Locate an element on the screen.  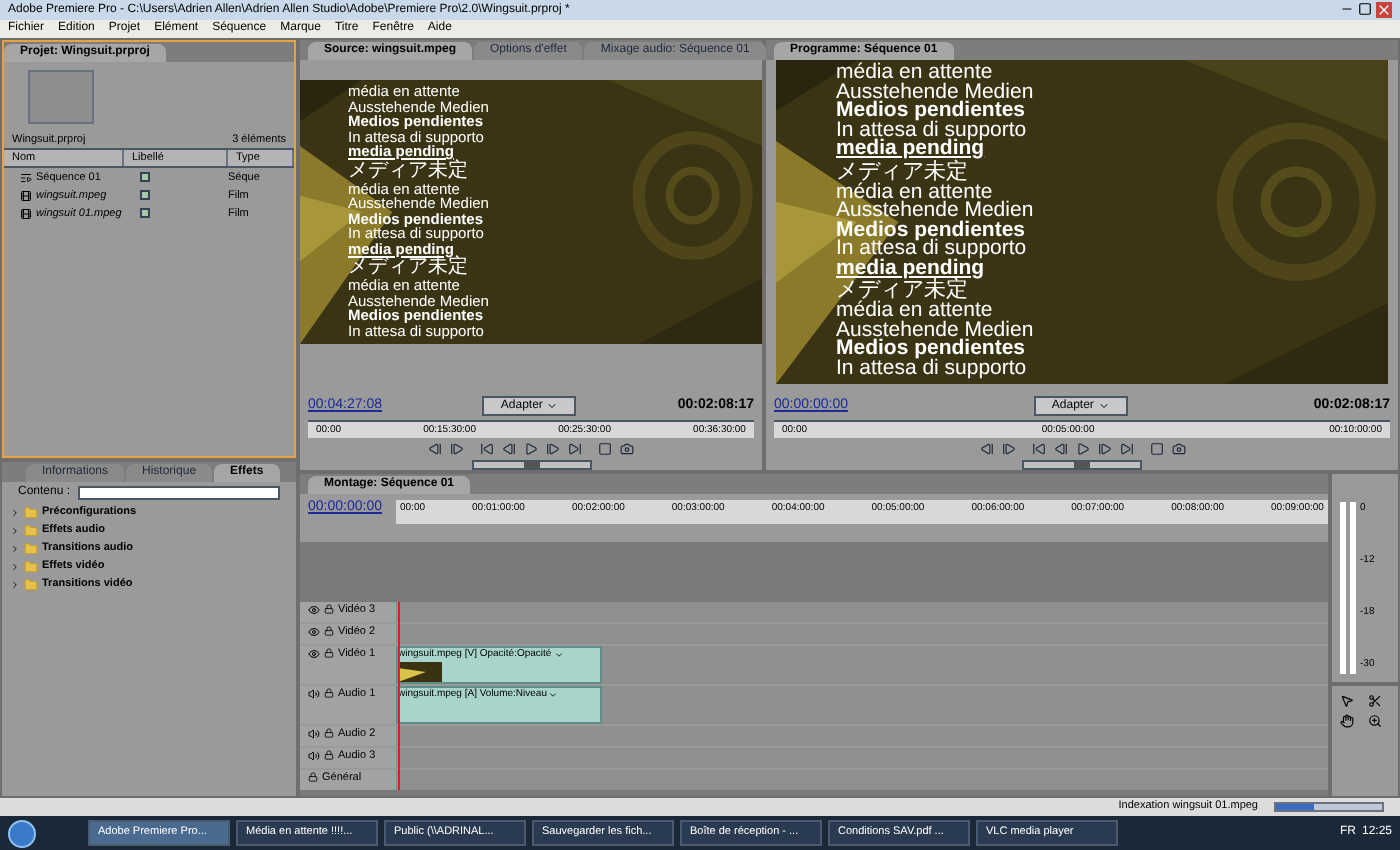
minimize-icon is located at coordinates (1347, 9).